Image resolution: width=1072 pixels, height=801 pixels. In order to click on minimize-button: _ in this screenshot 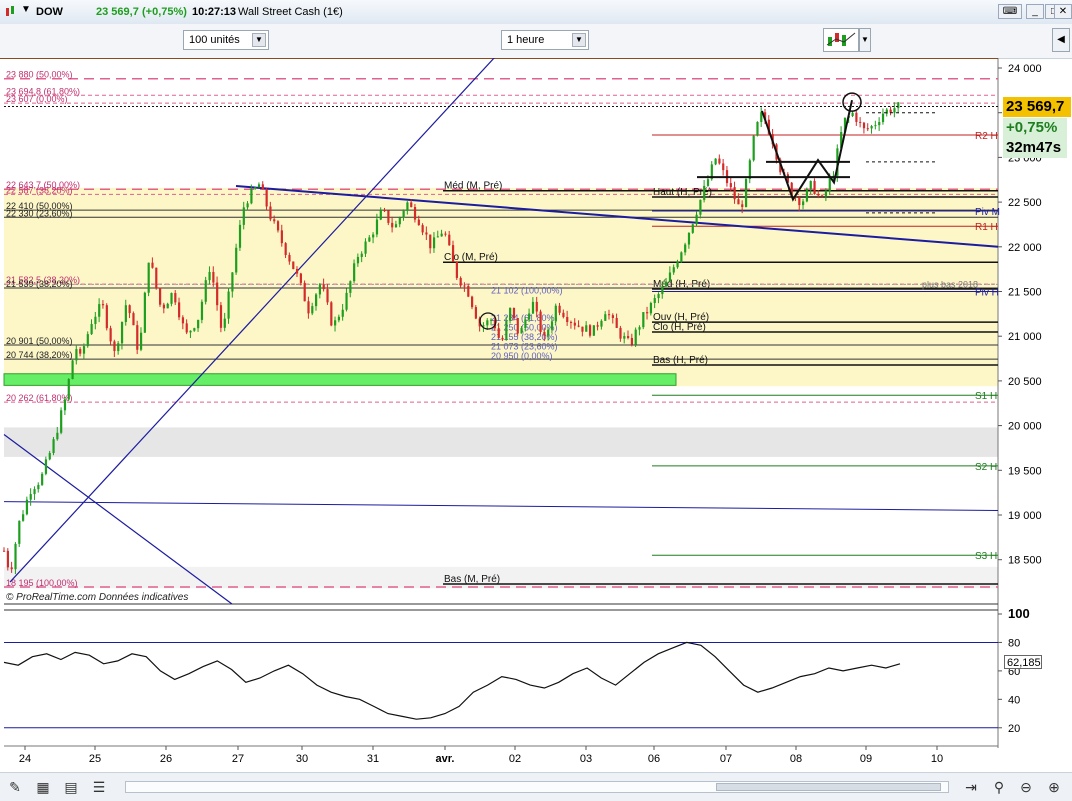, I will do `click(1035, 11)`.